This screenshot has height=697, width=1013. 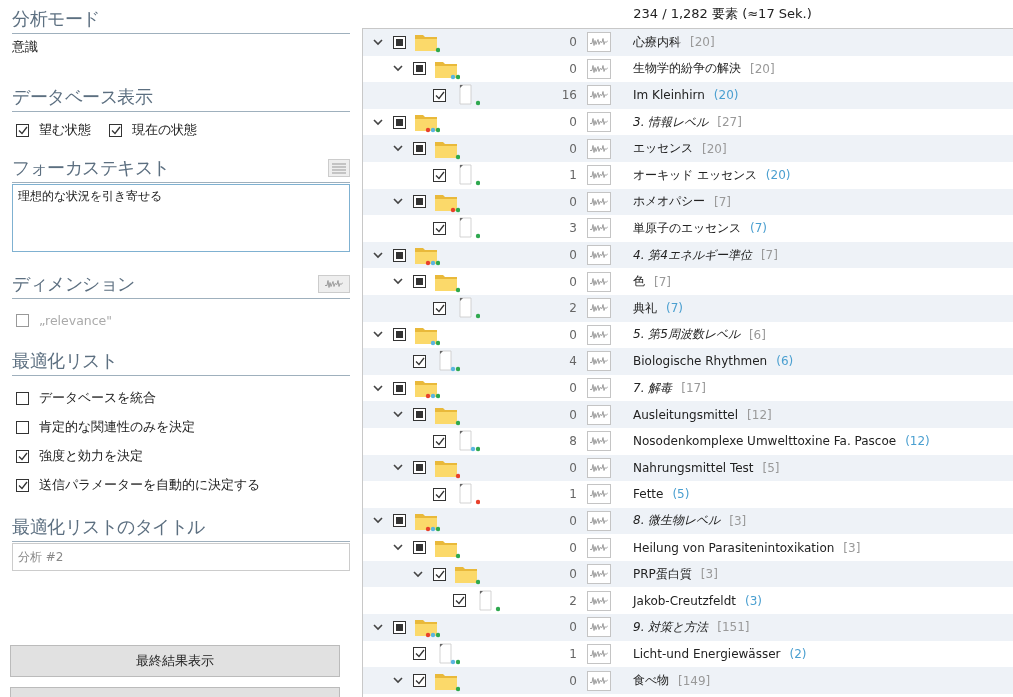 What do you see at coordinates (572, 308) in the screenshot?
I see `count: 2` at bounding box center [572, 308].